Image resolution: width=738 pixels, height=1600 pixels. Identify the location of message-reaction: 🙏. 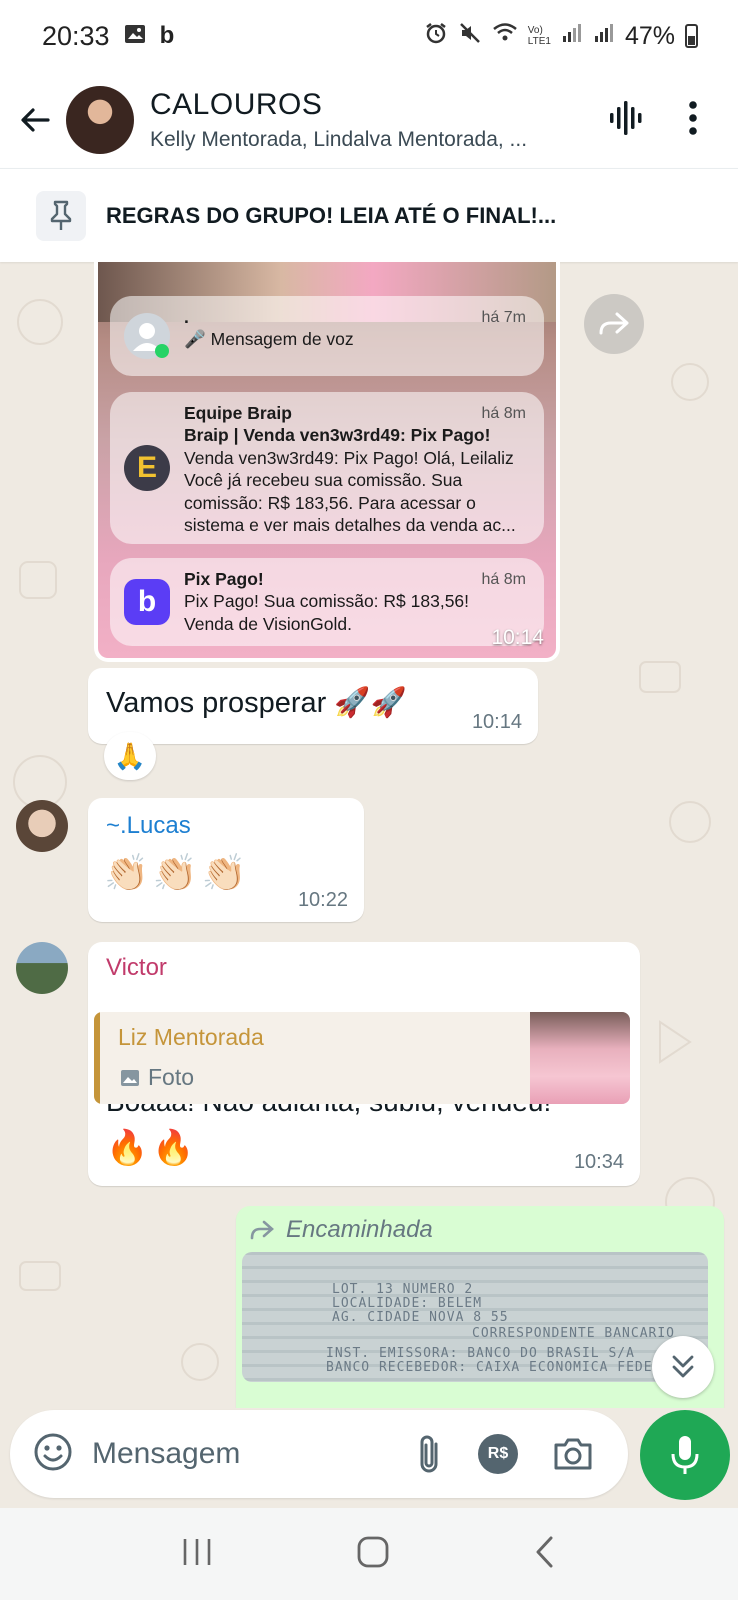
(130, 756).